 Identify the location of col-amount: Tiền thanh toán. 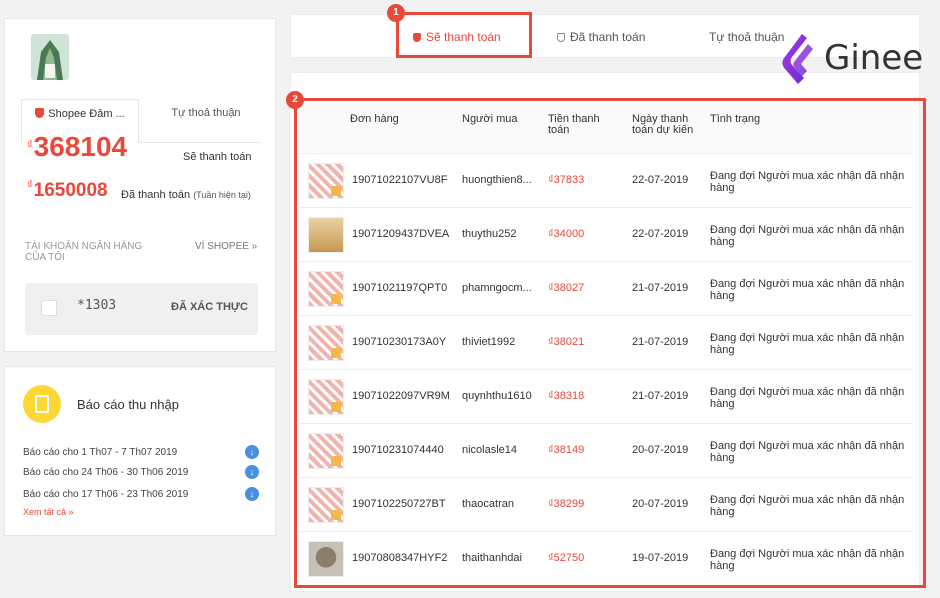
(574, 124).